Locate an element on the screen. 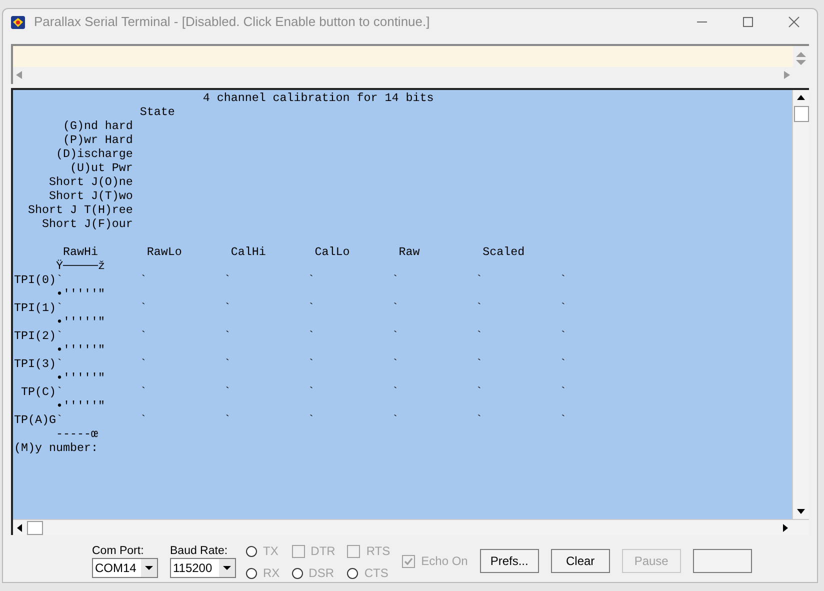 The height and width of the screenshot is (591, 824). terminal-line: TP(A)G` ` ` ` ` ` ` is located at coordinates (291, 419).